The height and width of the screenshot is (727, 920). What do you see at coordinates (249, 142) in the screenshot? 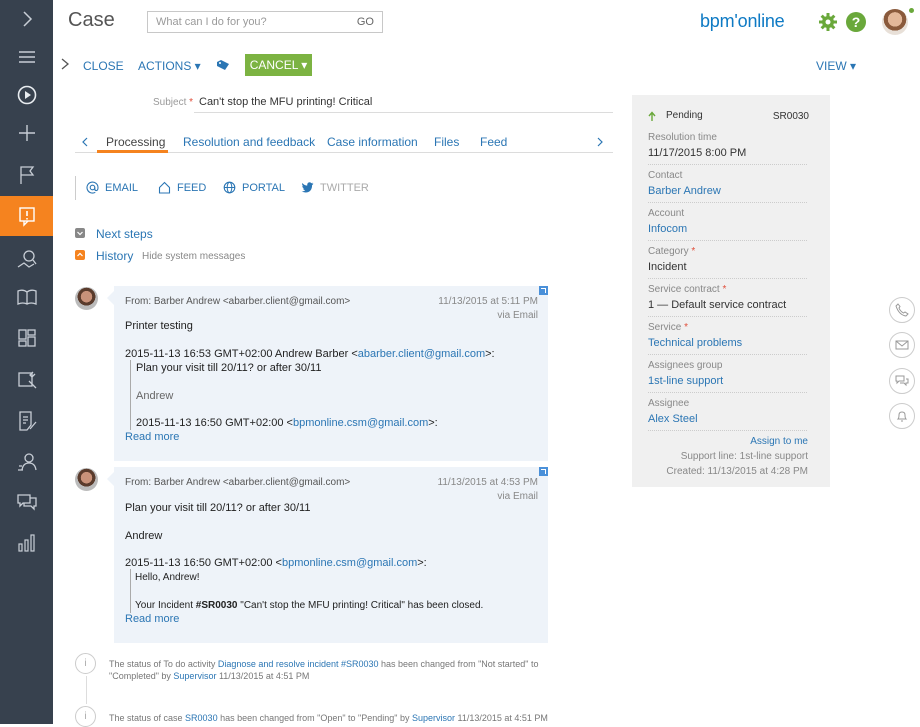
I see `tab-resolution-and-feedback: Resolution and feedback` at bounding box center [249, 142].